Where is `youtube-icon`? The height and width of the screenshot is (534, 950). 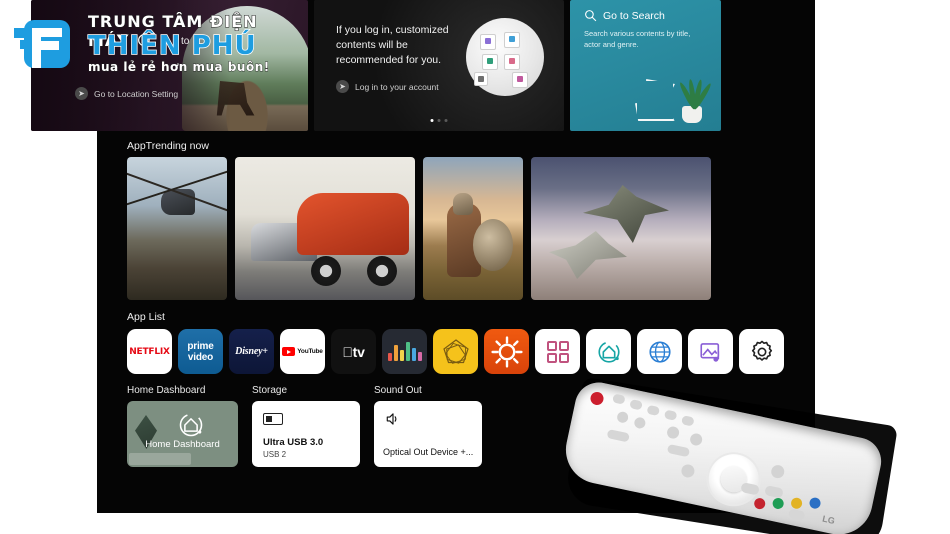
youtube-icon is located at coordinates (289, 351).